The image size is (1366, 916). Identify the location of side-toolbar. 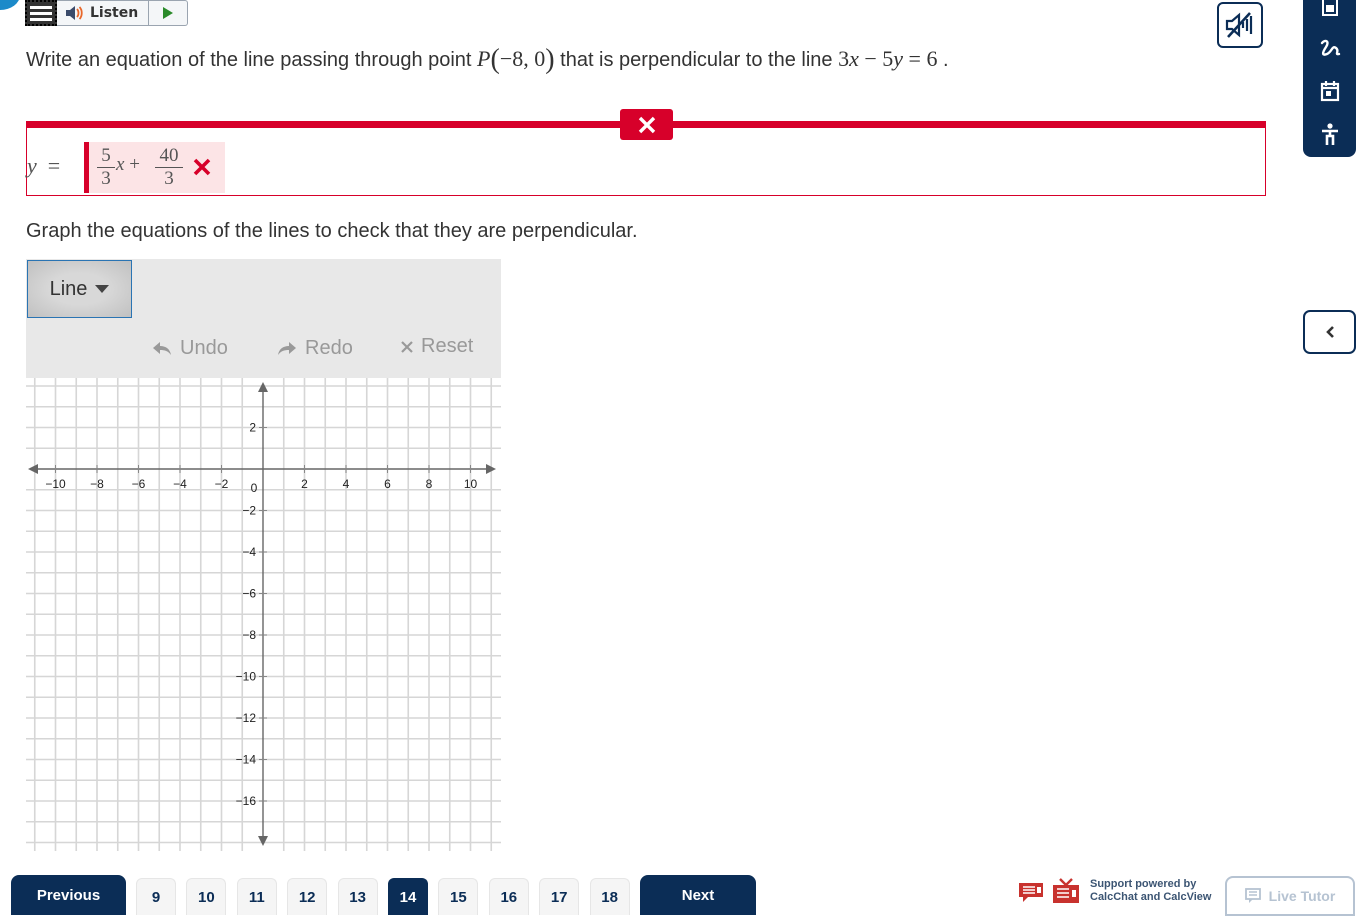
(1329, 78).